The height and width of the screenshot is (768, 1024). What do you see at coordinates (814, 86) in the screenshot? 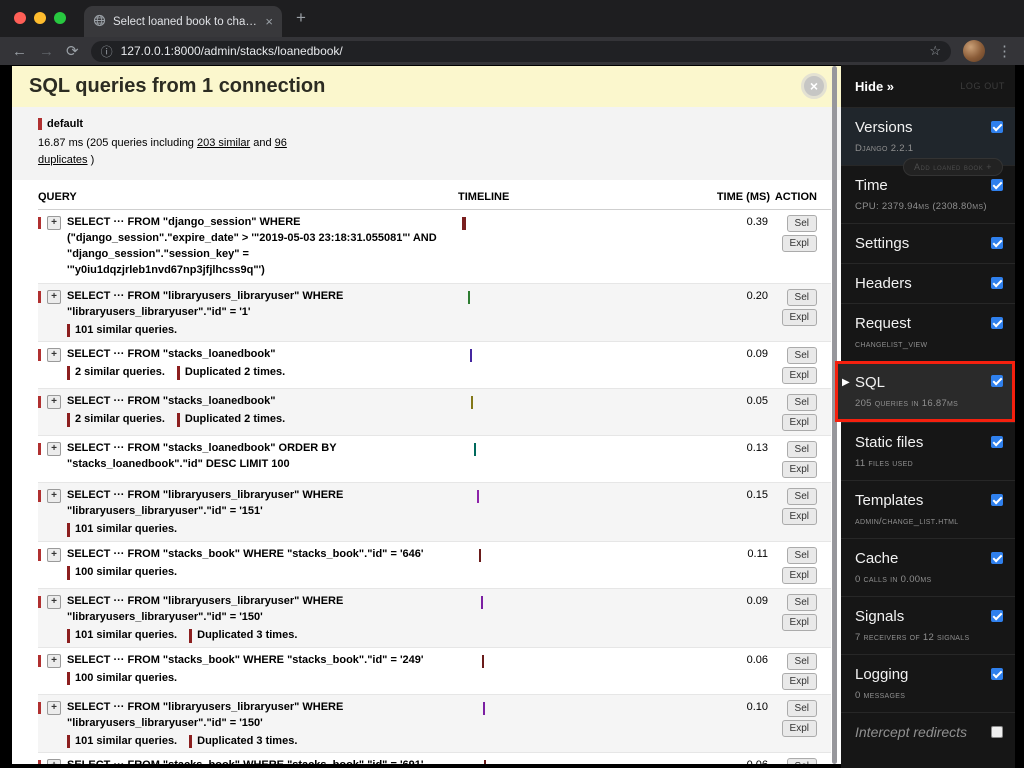
I see `panel-close-button: ×` at bounding box center [814, 86].